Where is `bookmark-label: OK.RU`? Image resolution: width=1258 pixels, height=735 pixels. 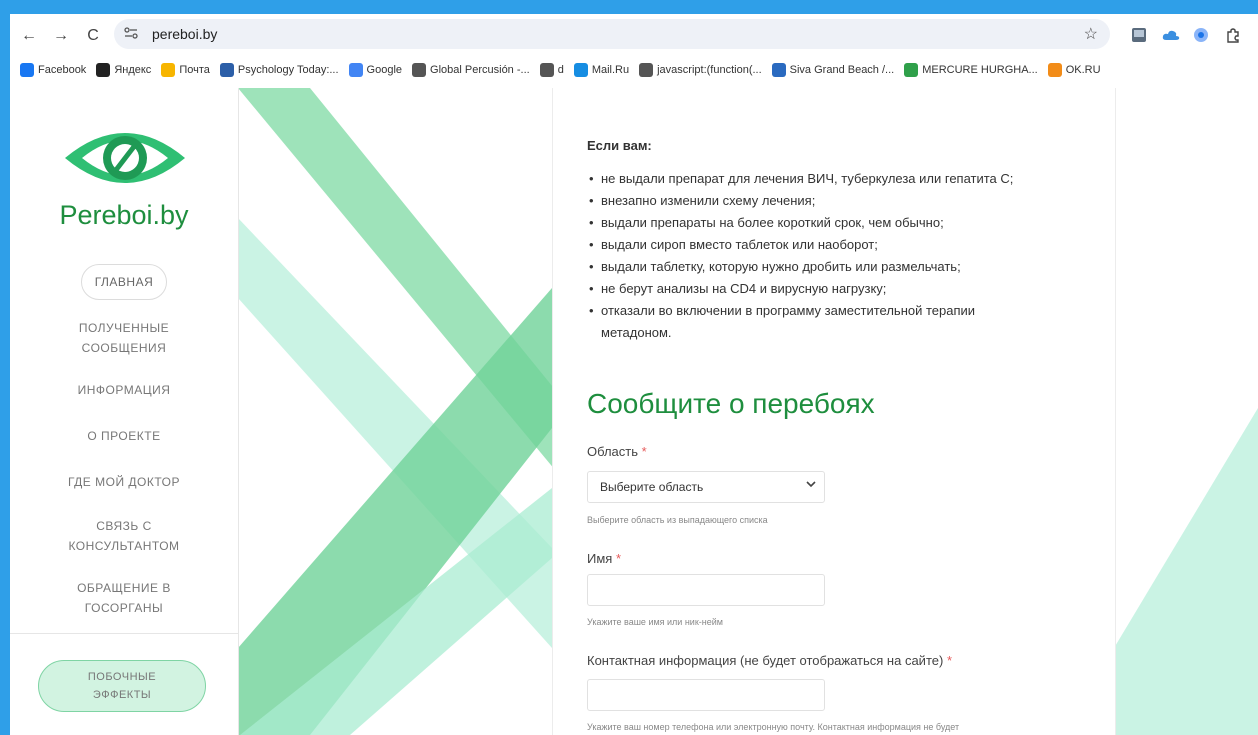
bookmark-label: OK.RU is located at coordinates (1083, 70).